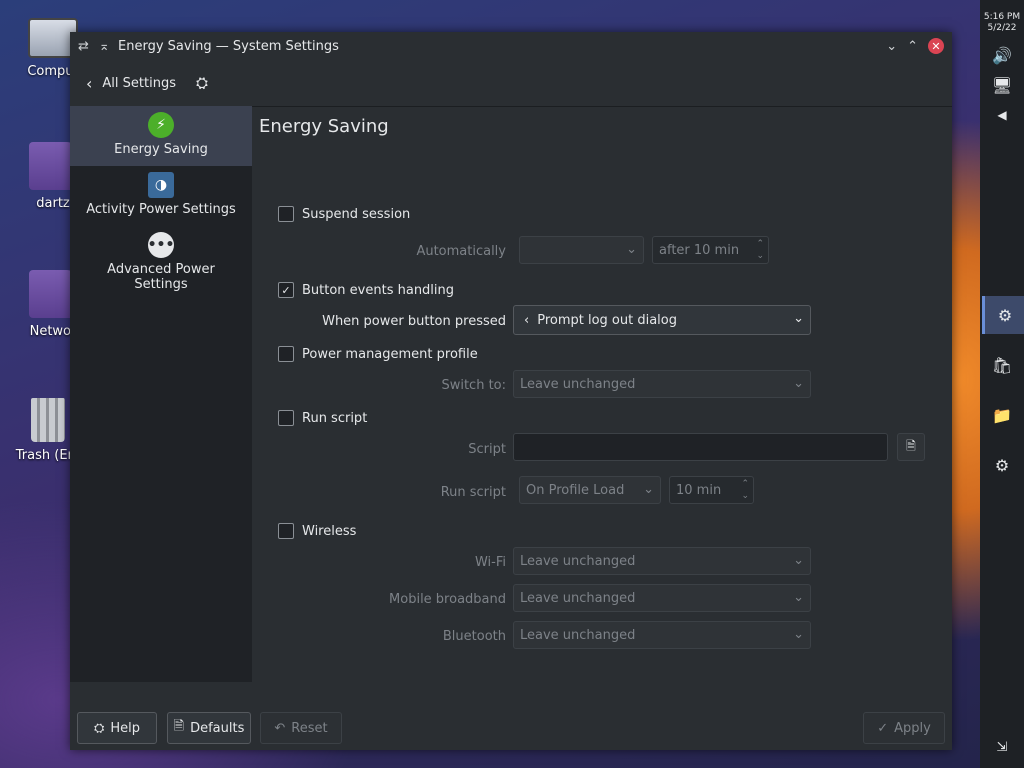  I want to click on file-manager-icon: 📁, so click(1002, 415).